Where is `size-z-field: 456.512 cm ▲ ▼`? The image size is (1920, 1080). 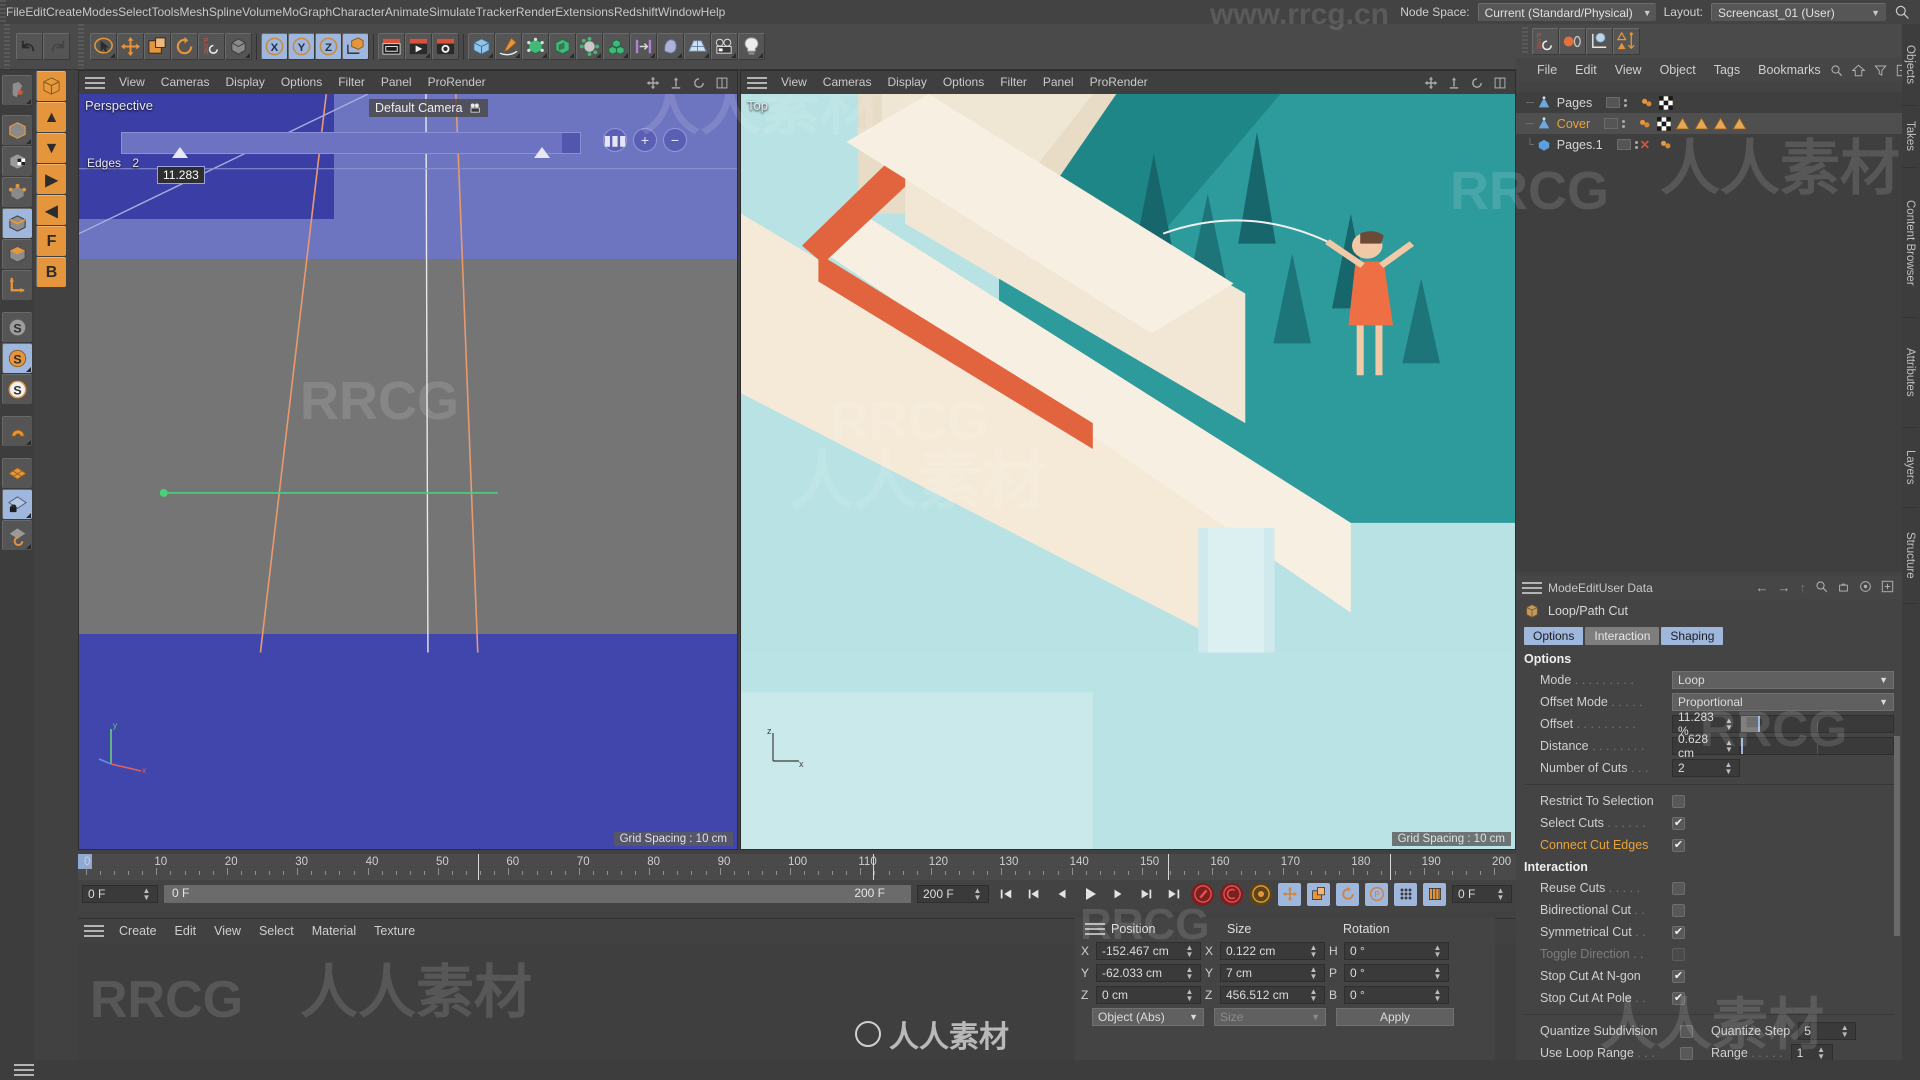 size-z-field: 456.512 cm ▲ ▼ is located at coordinates (1272, 995).